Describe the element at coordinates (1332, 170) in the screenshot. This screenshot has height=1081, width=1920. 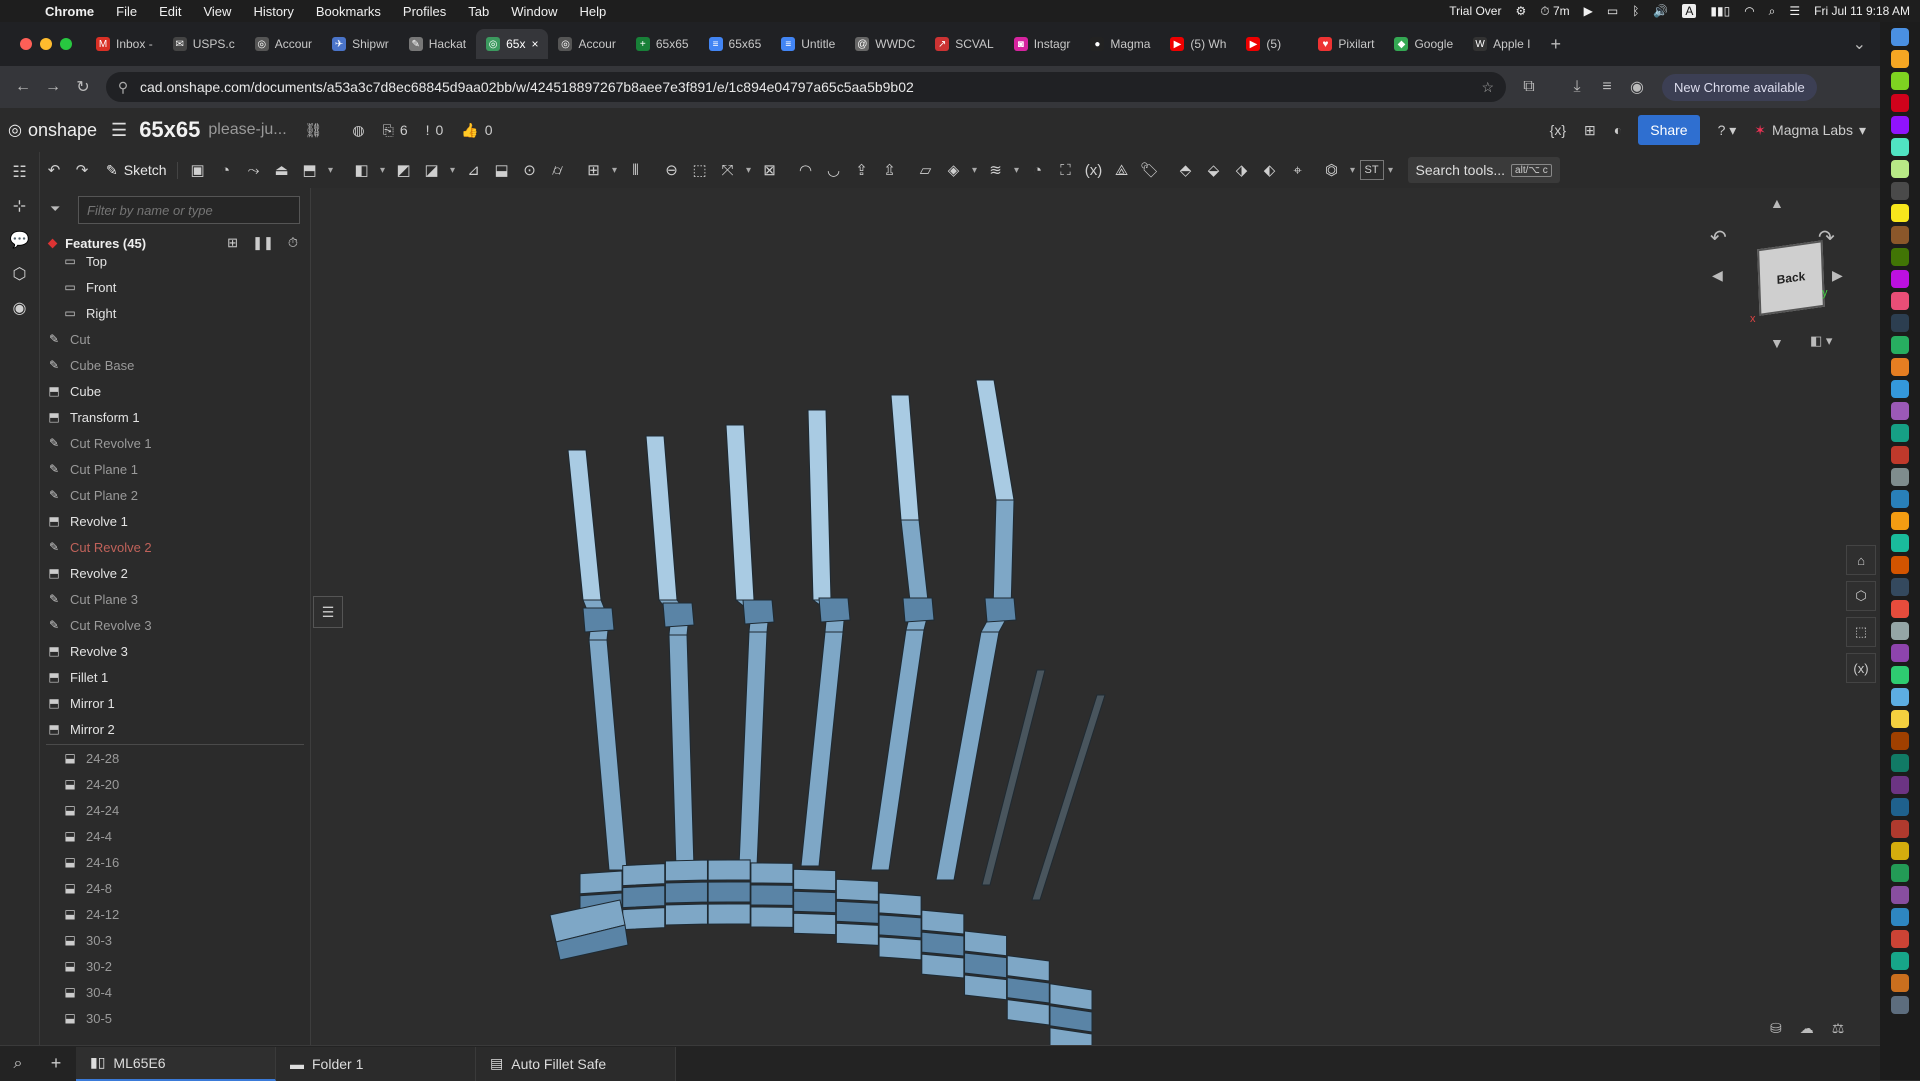
I see `custom-feature-icon: ⏣` at that location.